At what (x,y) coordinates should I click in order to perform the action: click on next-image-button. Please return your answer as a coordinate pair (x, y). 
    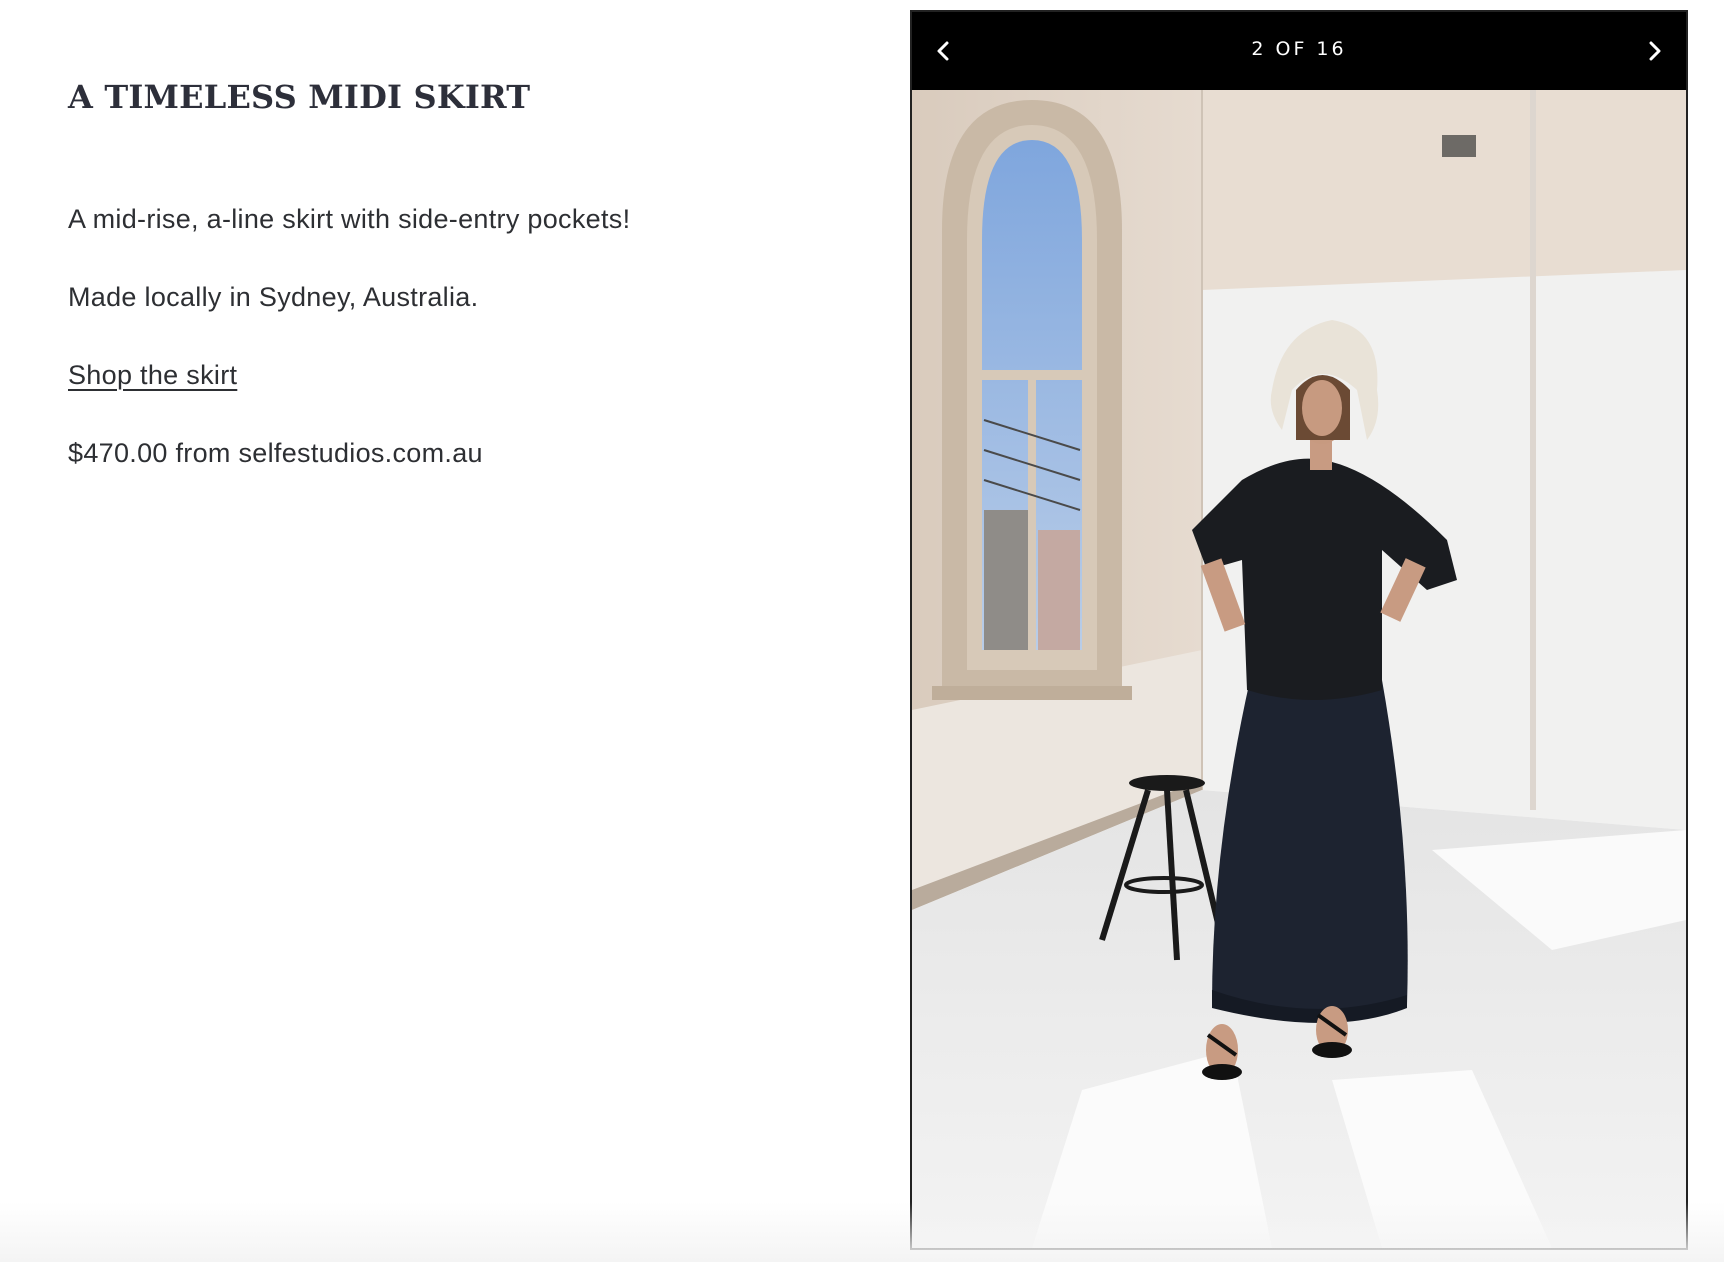
    Looking at the image, I should click on (1654, 51).